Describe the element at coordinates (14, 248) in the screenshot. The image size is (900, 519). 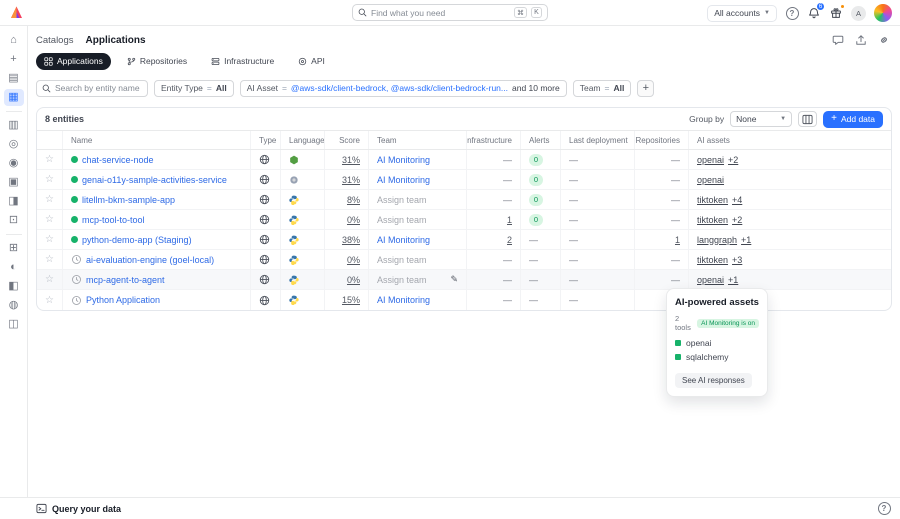
I see `sidebar-item-docs-icon: ⊞` at that location.